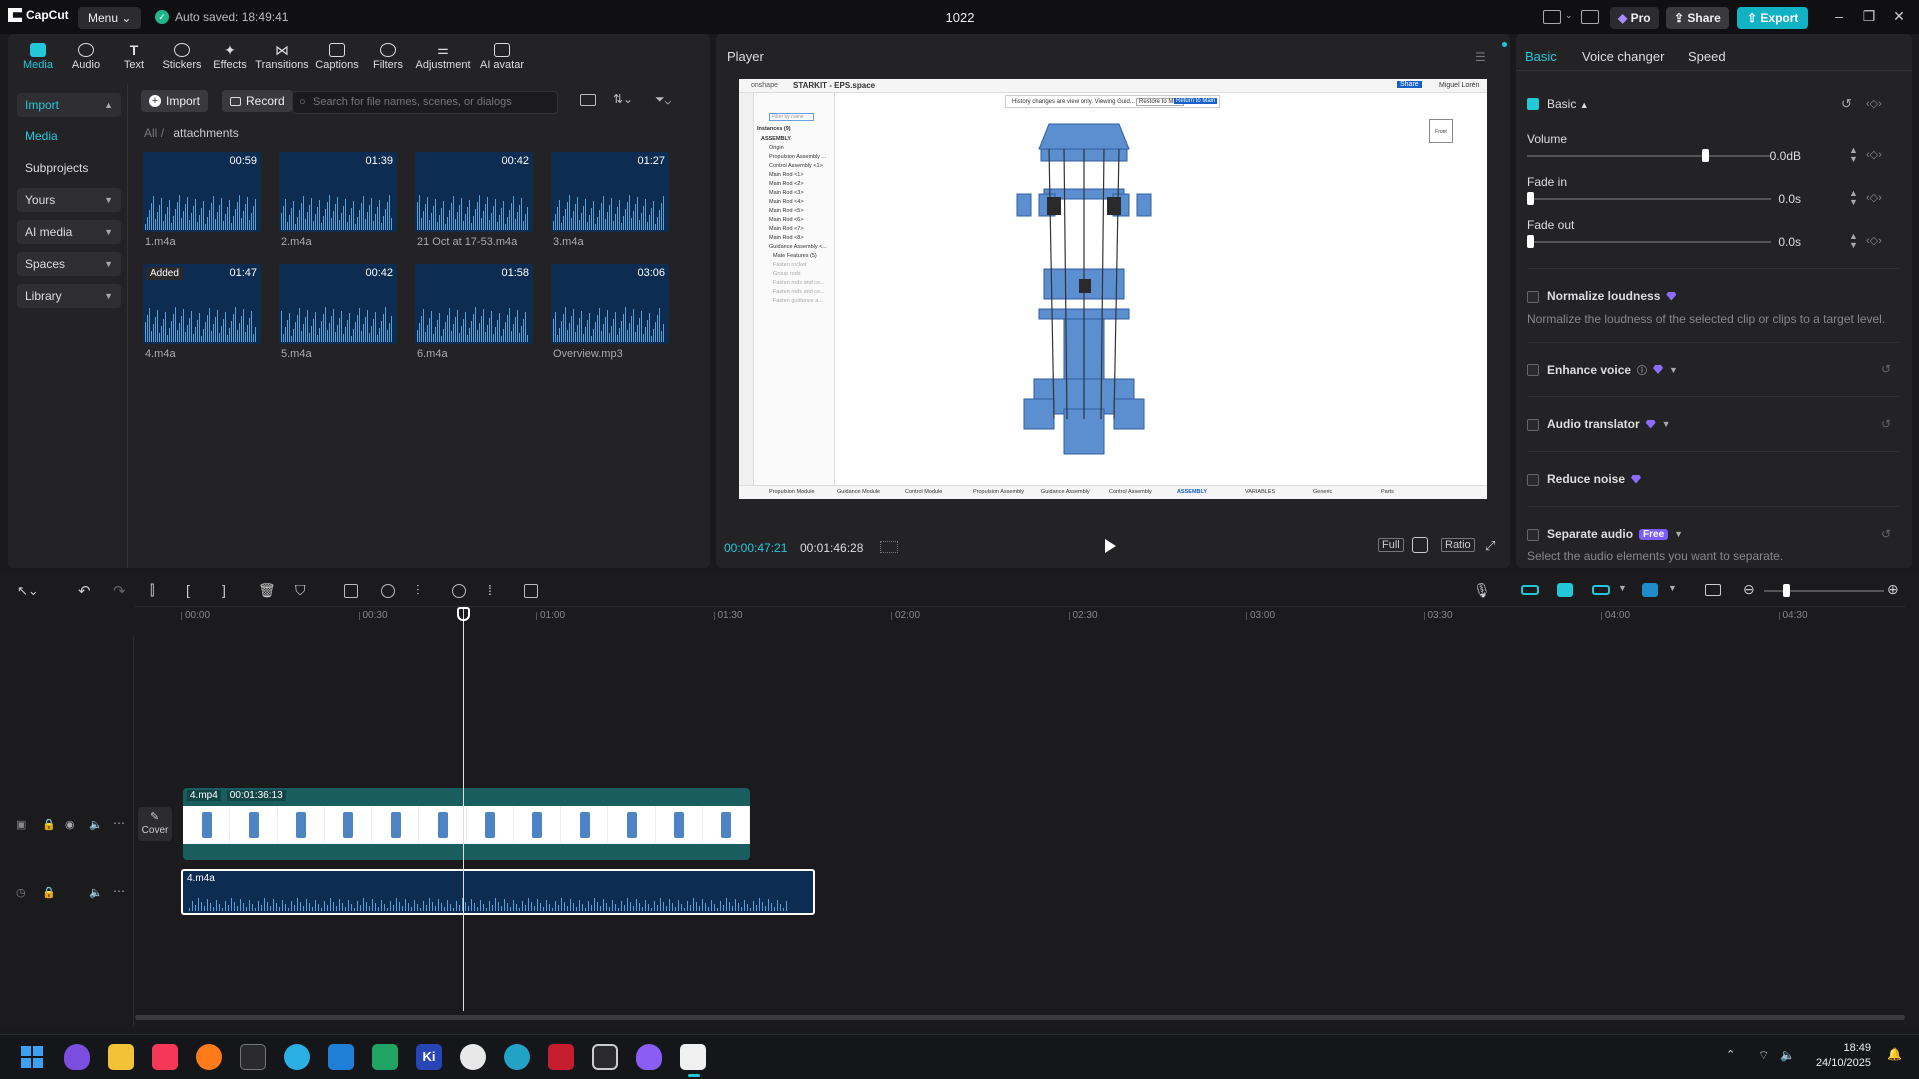 The width and height of the screenshot is (1919, 1079). What do you see at coordinates (1634, 18) in the screenshot?
I see `pro-button: ◆ Pro` at bounding box center [1634, 18].